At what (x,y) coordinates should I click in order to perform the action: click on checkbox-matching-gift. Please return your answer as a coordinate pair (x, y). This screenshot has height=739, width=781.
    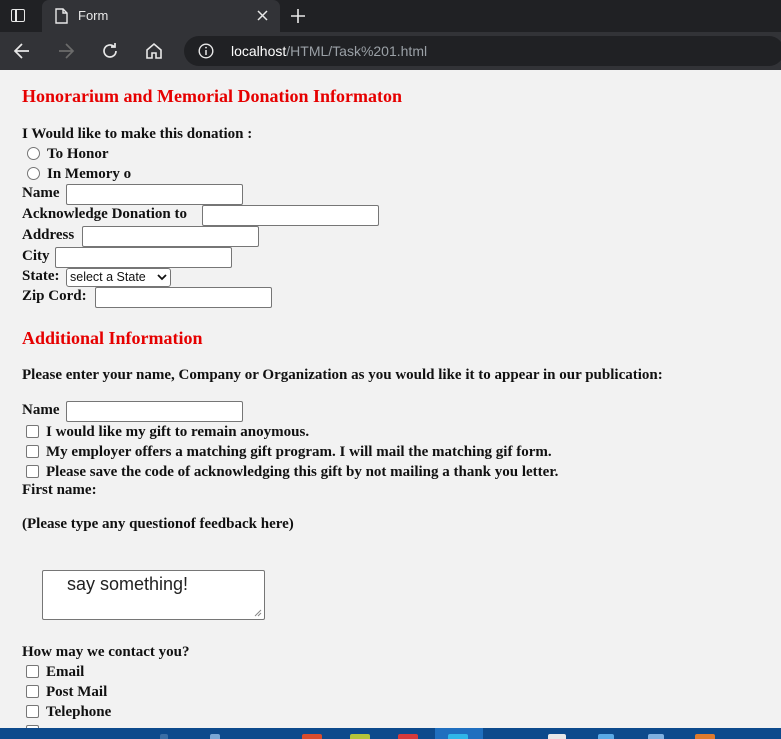
    Looking at the image, I should click on (32, 451).